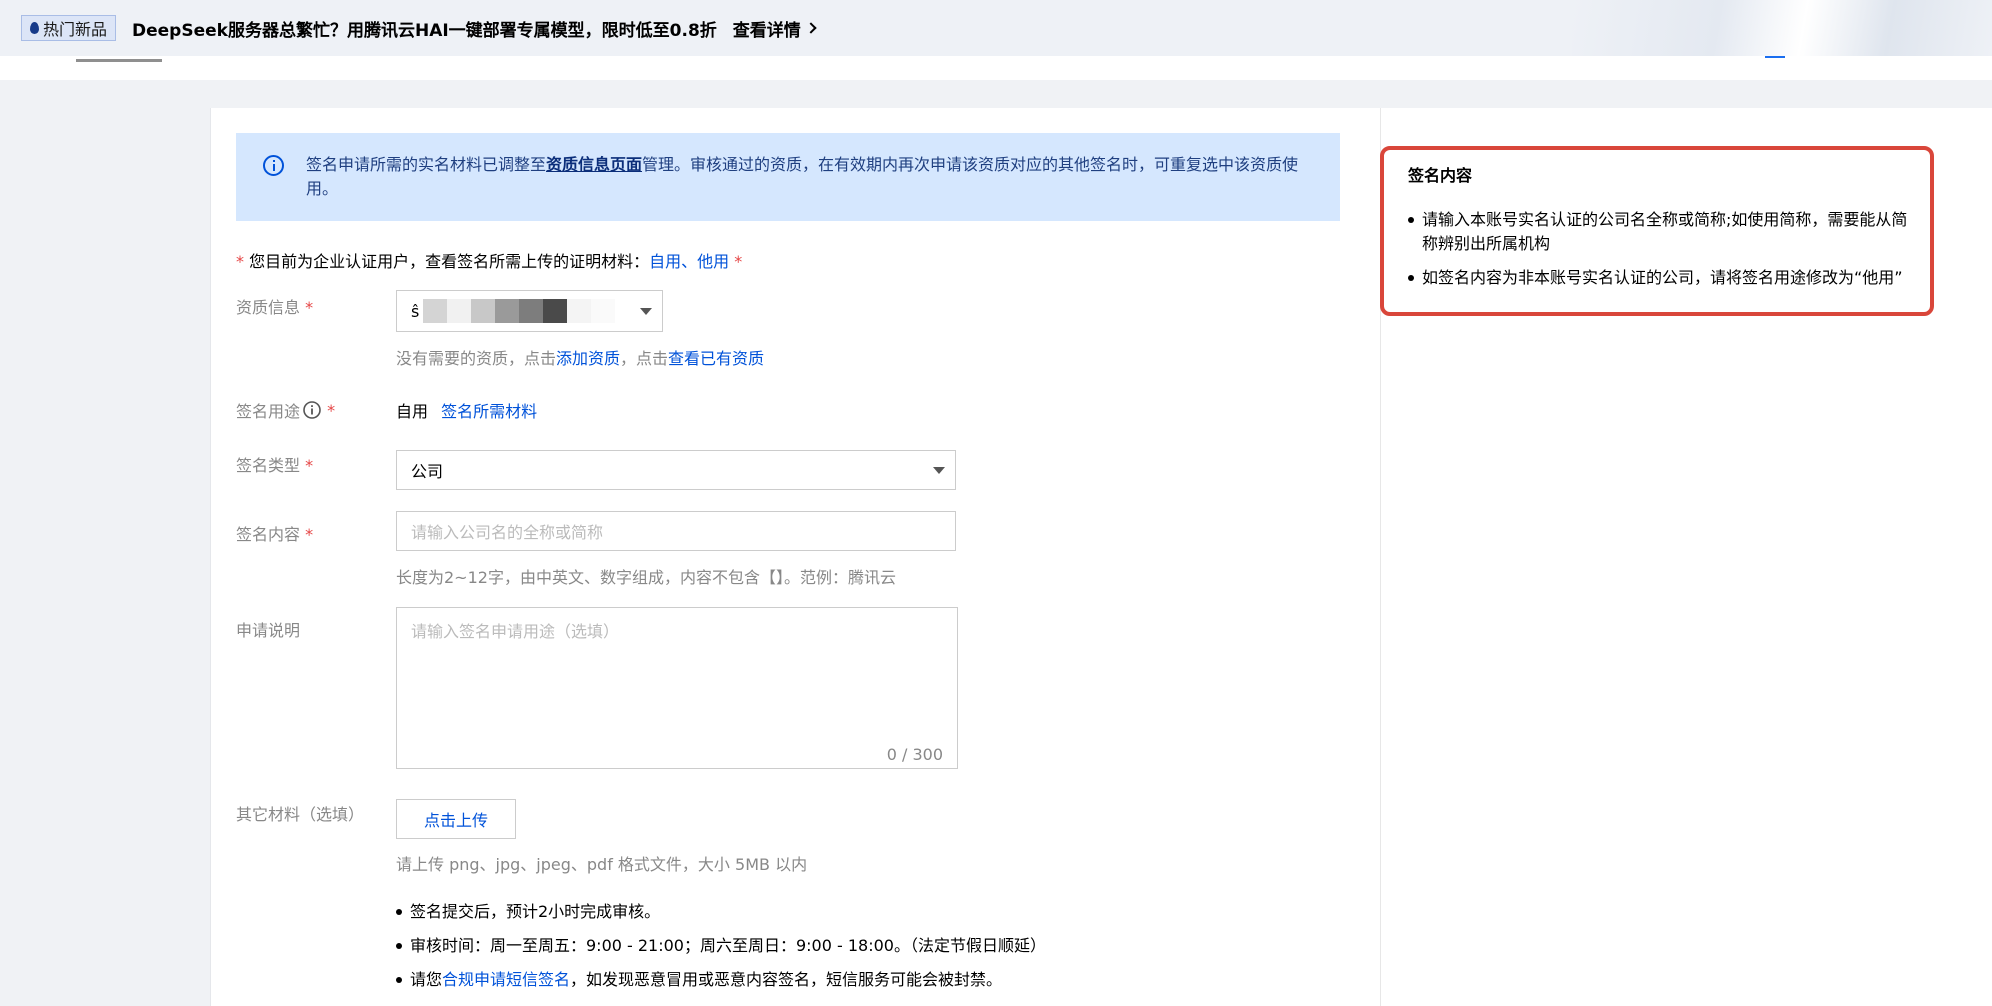 Image resolution: width=1992 pixels, height=1006 pixels. I want to click on signature-type-select: 公司, so click(676, 470).